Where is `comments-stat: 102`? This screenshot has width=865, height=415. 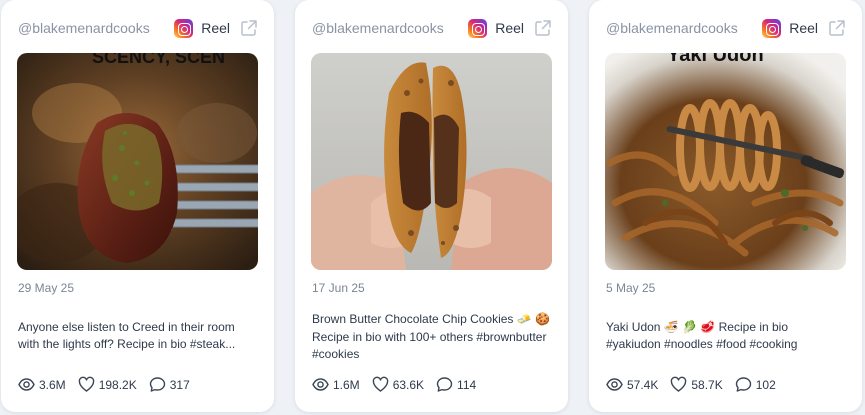
comments-stat: 102 is located at coordinates (755, 384).